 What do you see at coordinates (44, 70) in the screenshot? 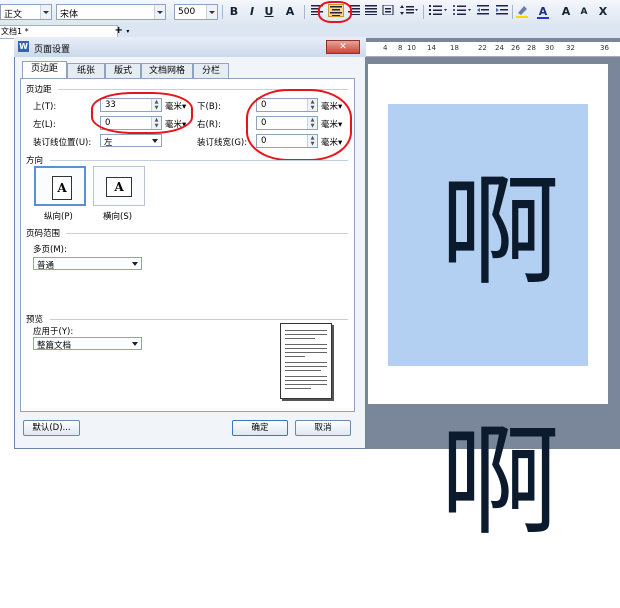
I see `tab-margins: 页边距` at bounding box center [44, 70].